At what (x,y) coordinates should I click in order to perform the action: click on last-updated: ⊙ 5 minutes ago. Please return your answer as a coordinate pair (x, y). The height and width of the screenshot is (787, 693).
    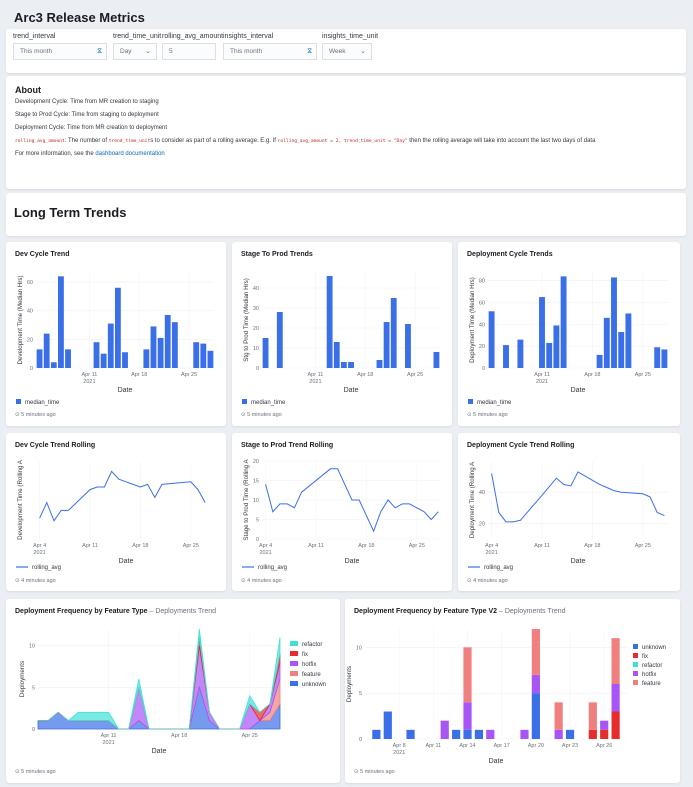
    Looking at the image, I should click on (374, 772).